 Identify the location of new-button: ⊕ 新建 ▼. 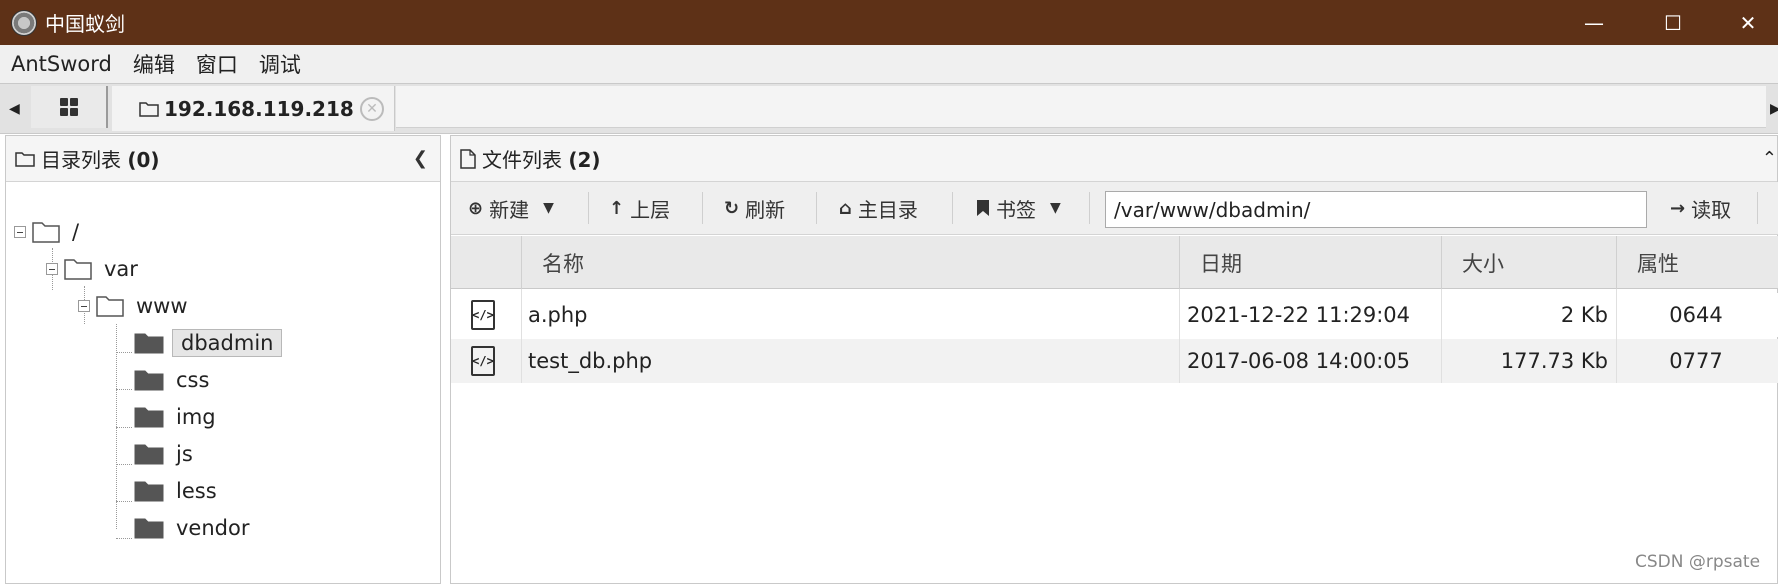
(511, 208).